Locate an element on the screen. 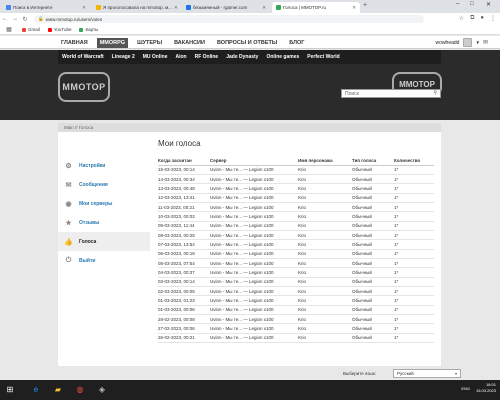  sidebar-item-settings: ⚙ Настройки is located at coordinates (104, 165).